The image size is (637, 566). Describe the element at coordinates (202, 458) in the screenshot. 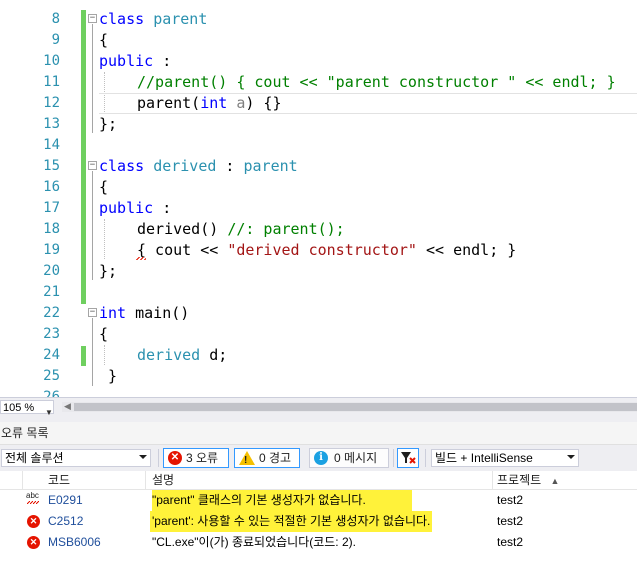

I see `errors-filter-label: 3 오류` at that location.